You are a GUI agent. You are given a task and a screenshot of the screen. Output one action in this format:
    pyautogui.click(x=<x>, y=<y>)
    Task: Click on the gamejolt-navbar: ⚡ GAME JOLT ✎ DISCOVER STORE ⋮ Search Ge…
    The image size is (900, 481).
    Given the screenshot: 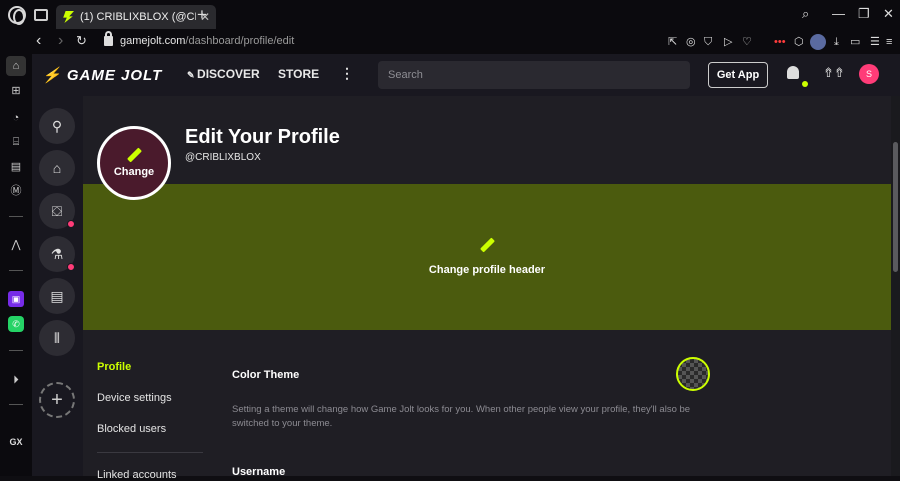 What is the action you would take?
    pyautogui.click(x=466, y=75)
    